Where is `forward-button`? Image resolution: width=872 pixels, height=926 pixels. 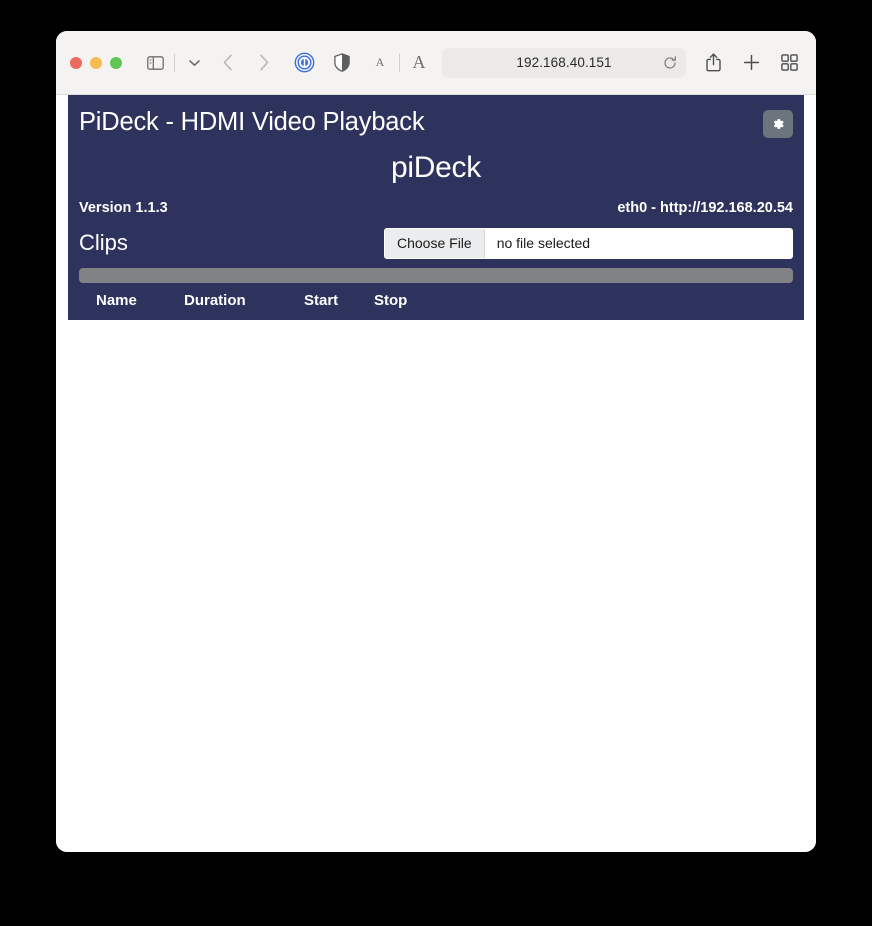 forward-button is located at coordinates (264, 63).